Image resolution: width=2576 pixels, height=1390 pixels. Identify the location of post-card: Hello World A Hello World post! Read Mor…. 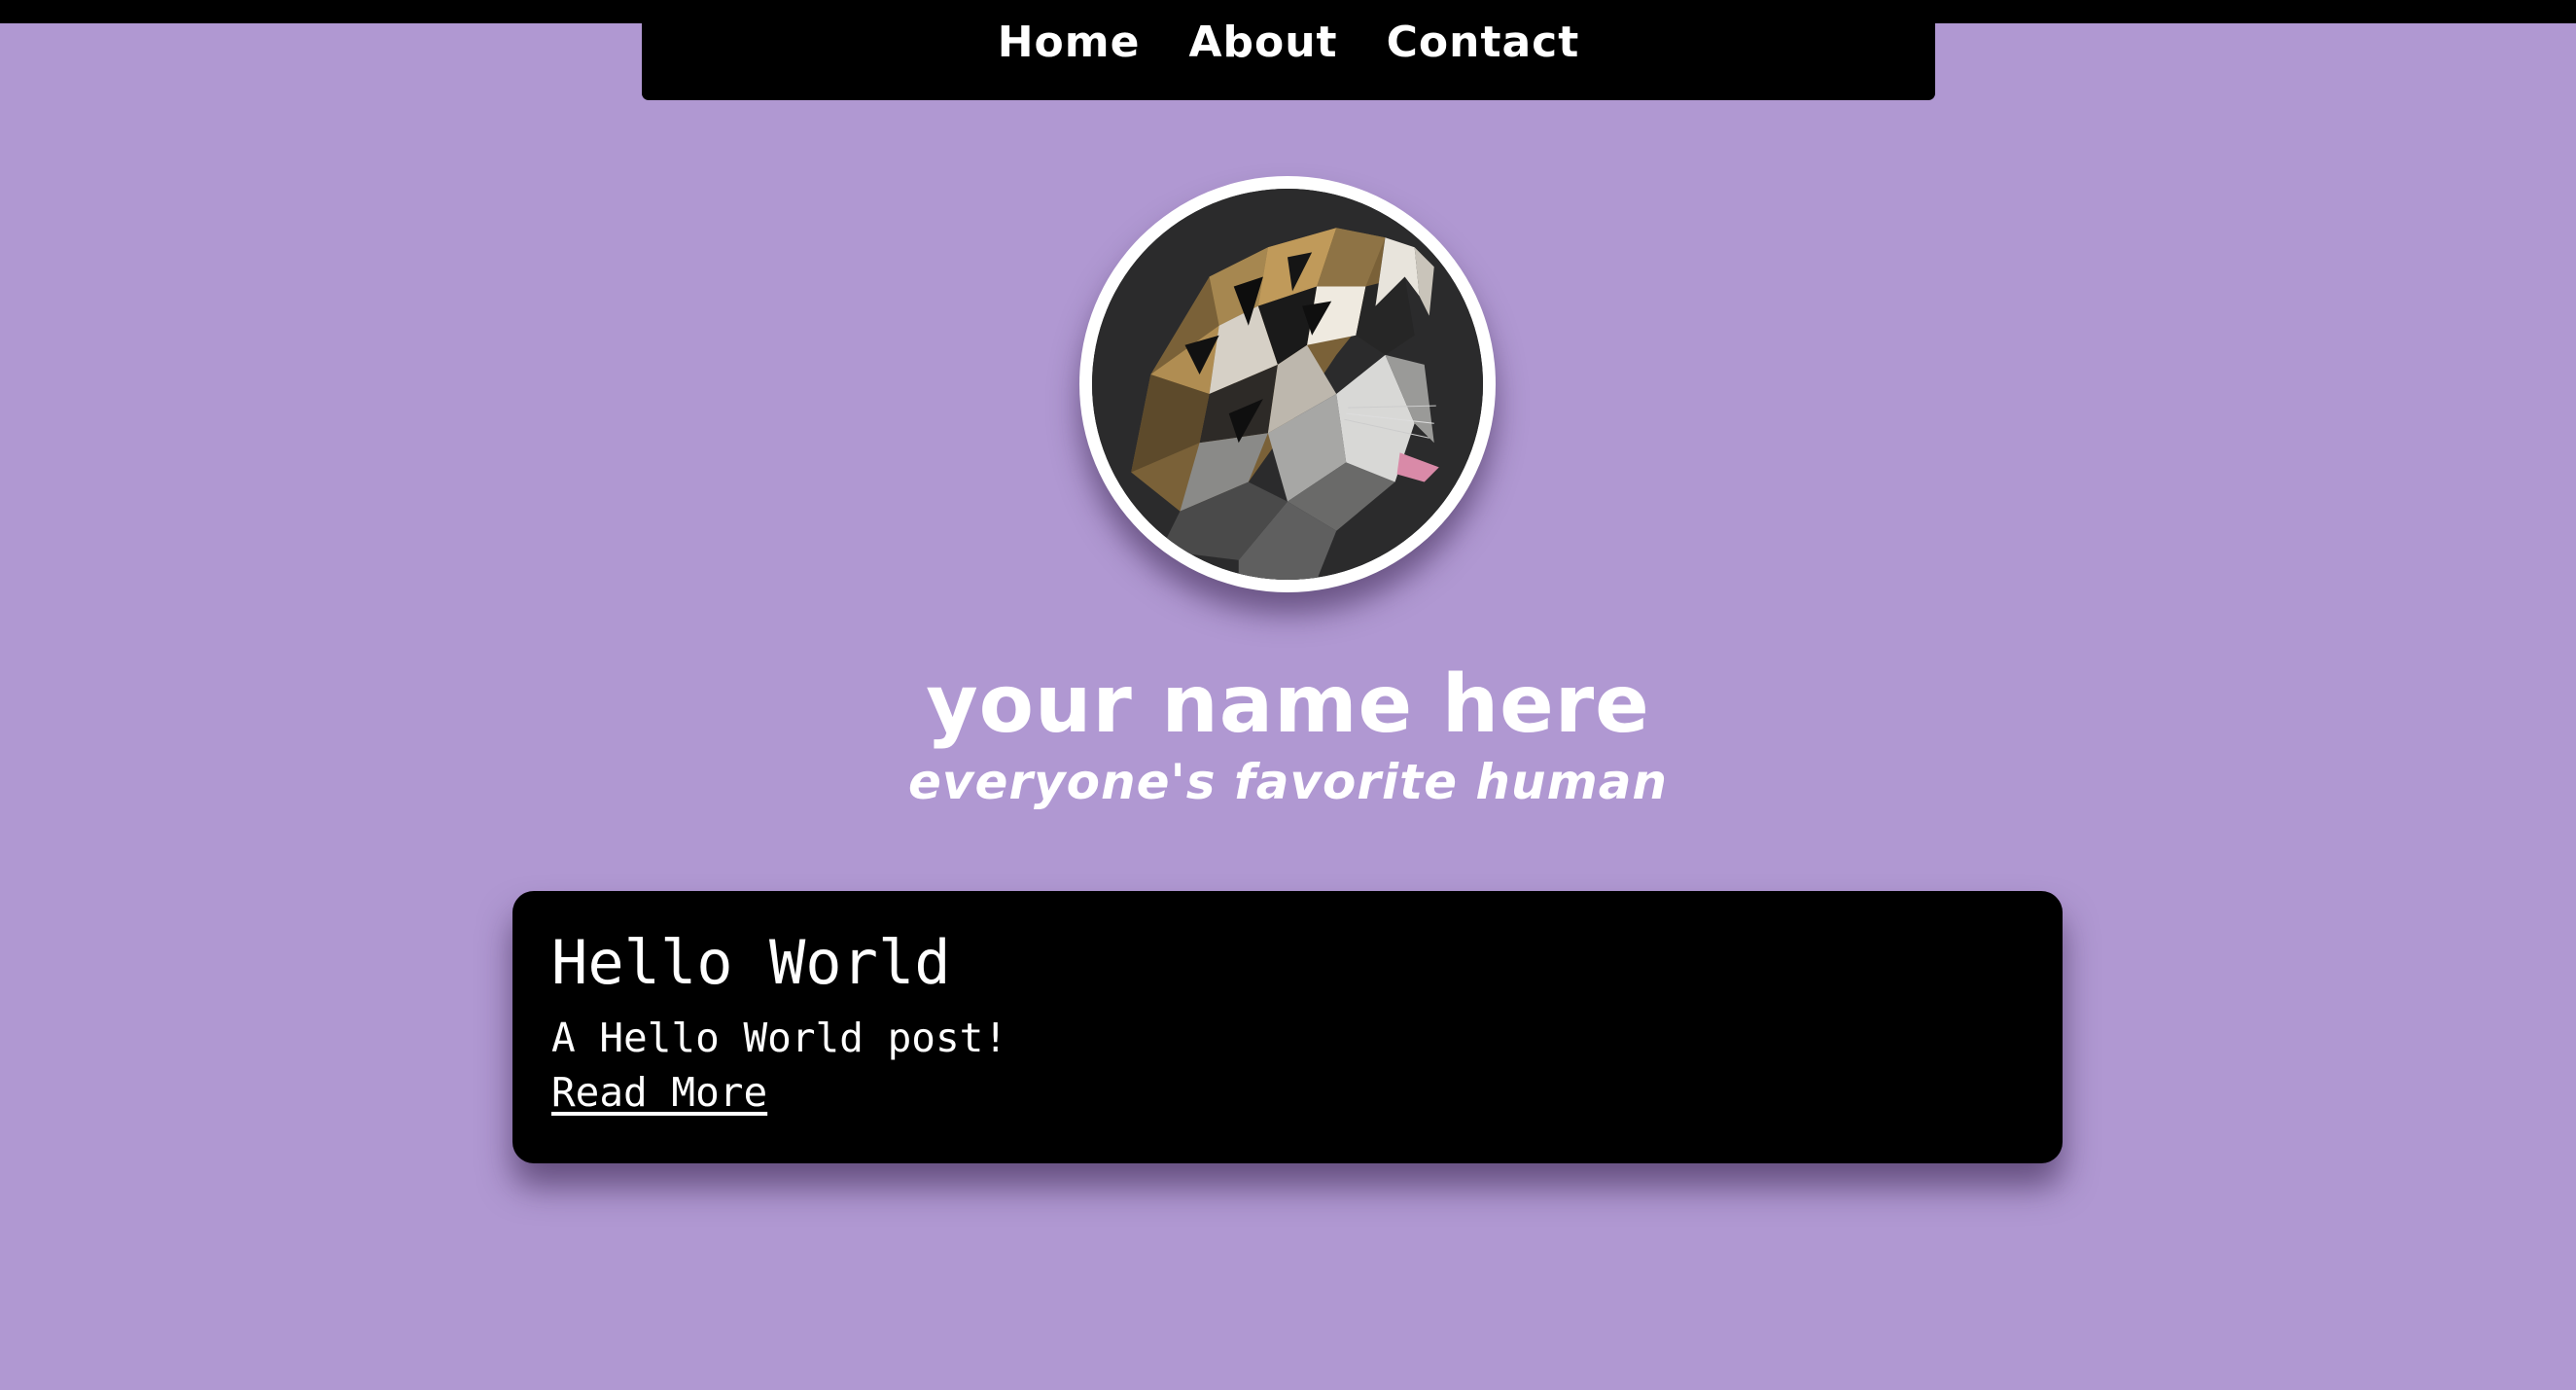
(1287, 1027).